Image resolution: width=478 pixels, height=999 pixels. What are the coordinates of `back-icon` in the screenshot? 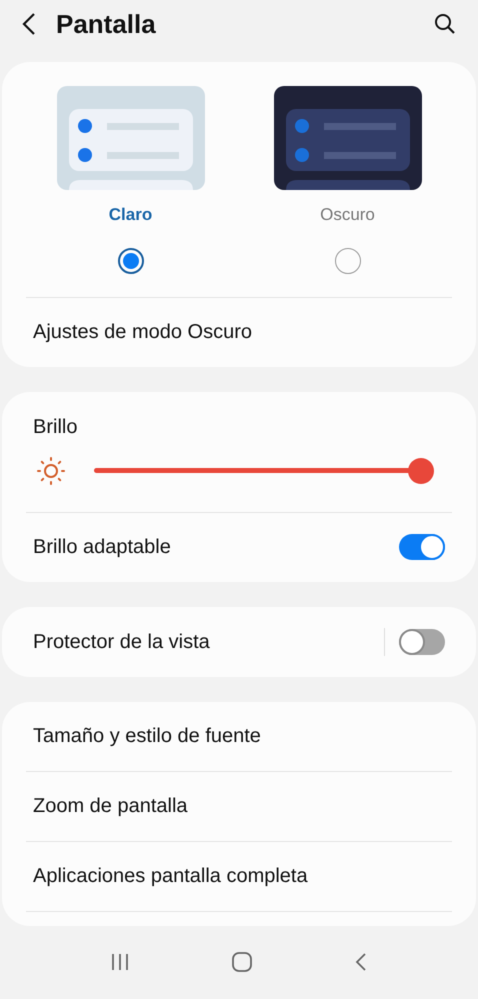 It's located at (29, 24).